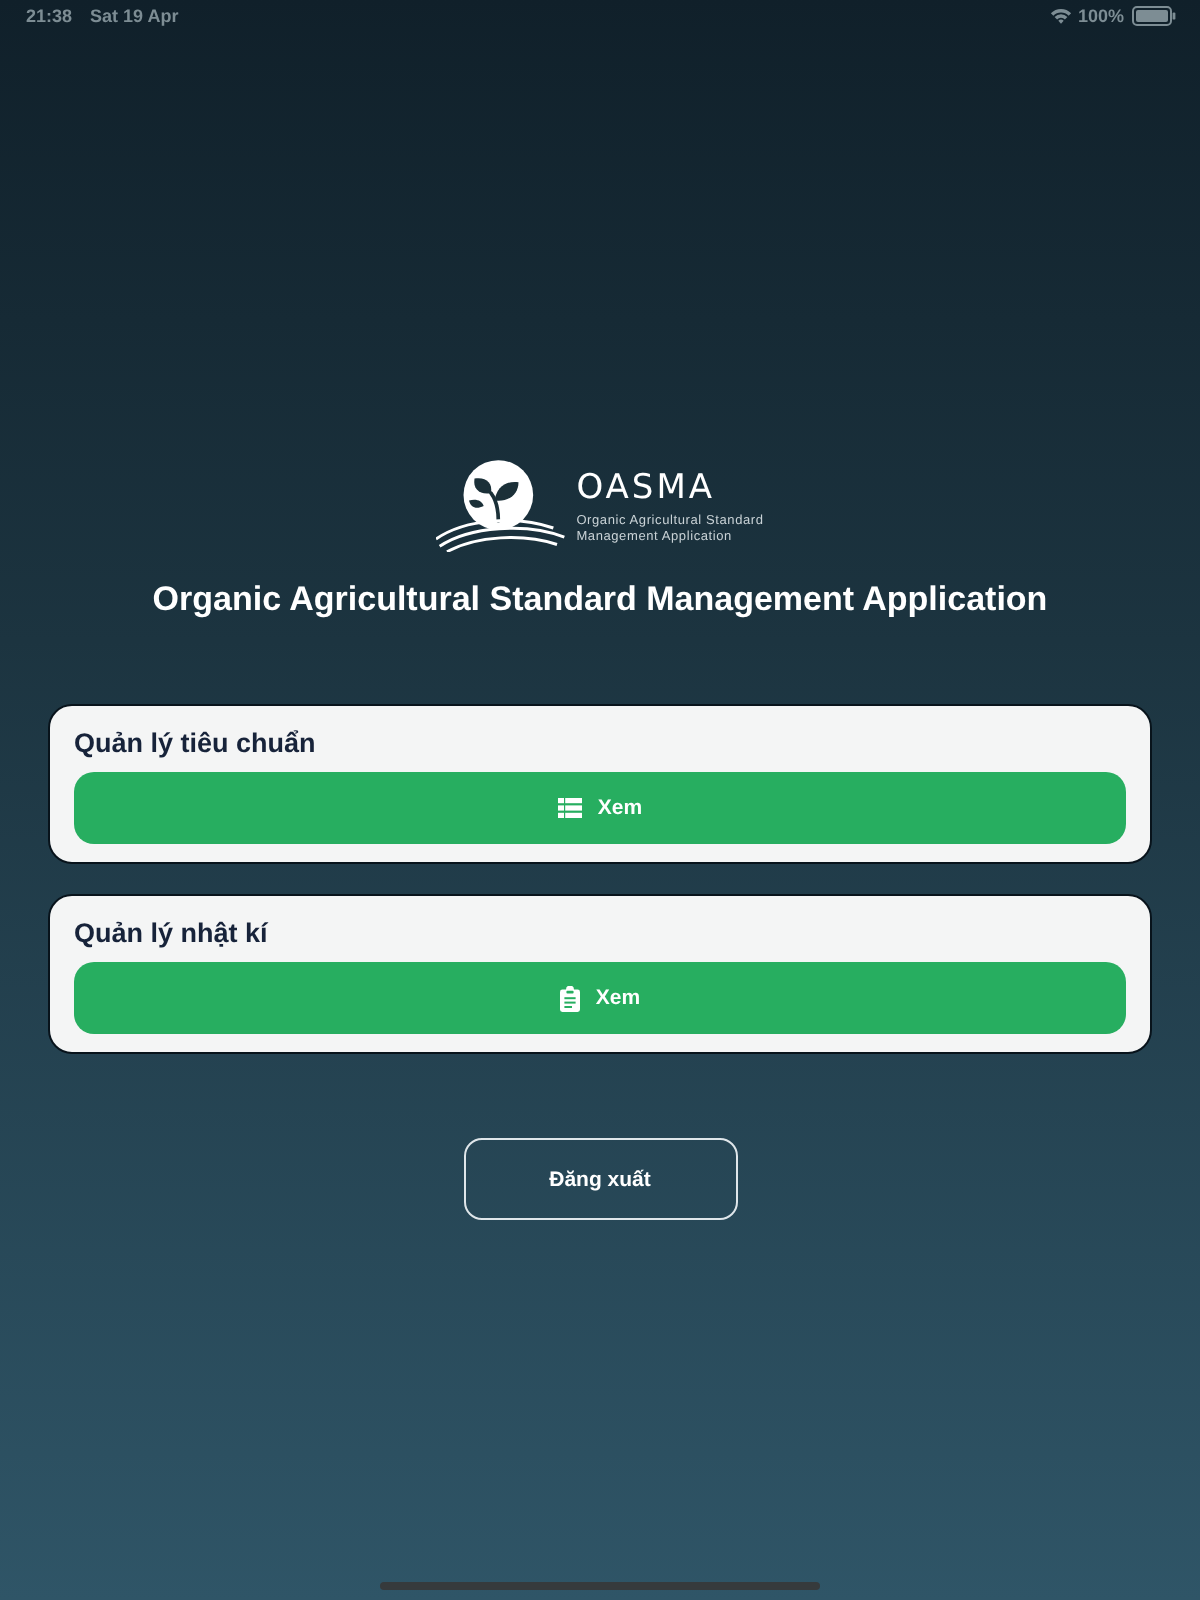 The height and width of the screenshot is (1600, 1200). Describe the element at coordinates (646, 488) in the screenshot. I see `logo-wordmark: OASMA` at that location.